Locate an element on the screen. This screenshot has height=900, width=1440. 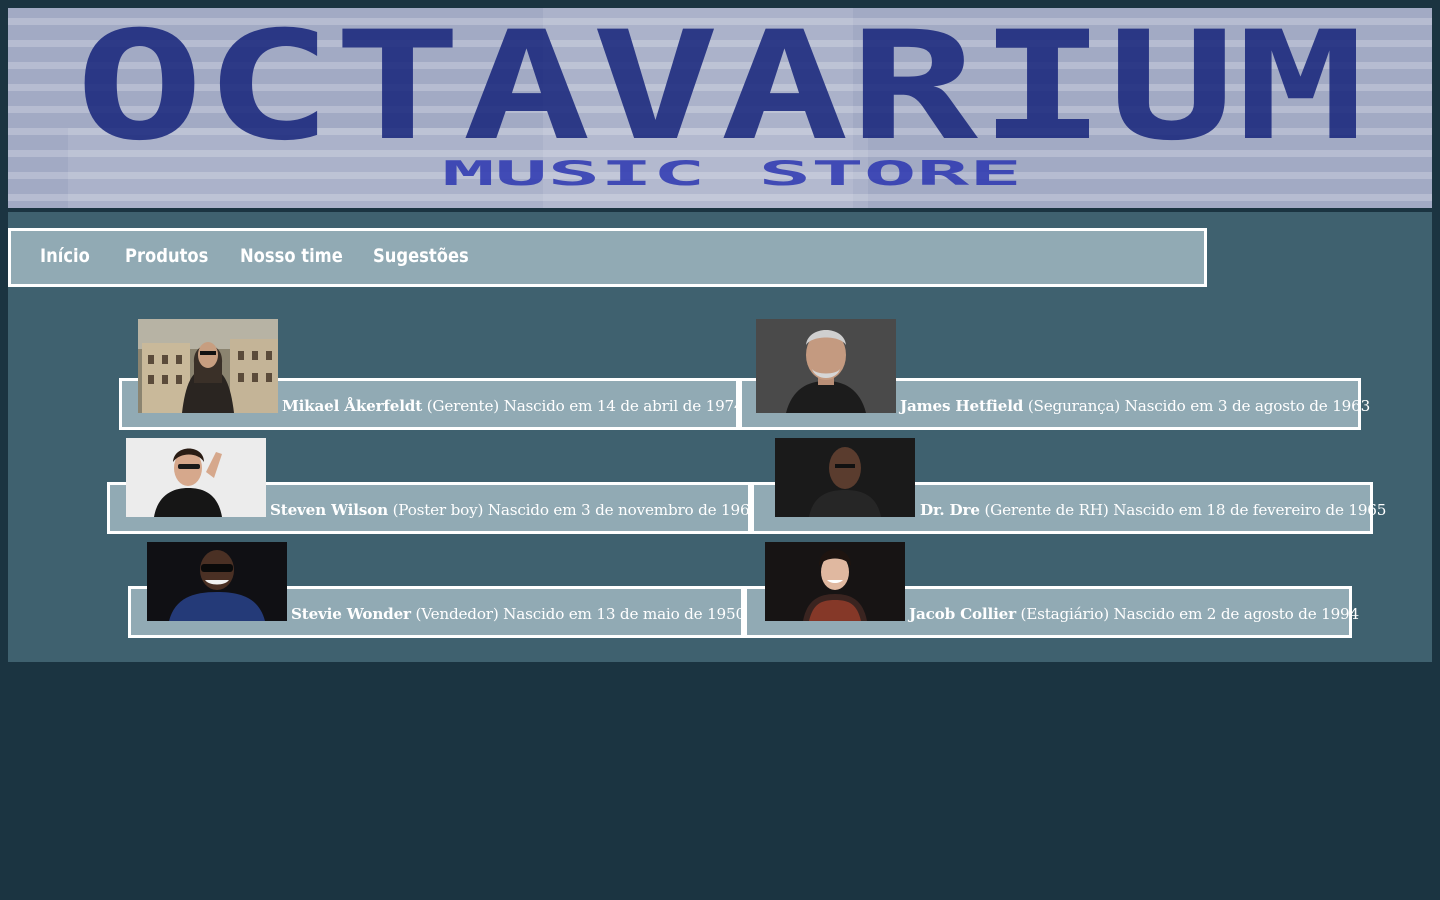
member-photo-stevie-wonder is located at coordinates (217, 581).